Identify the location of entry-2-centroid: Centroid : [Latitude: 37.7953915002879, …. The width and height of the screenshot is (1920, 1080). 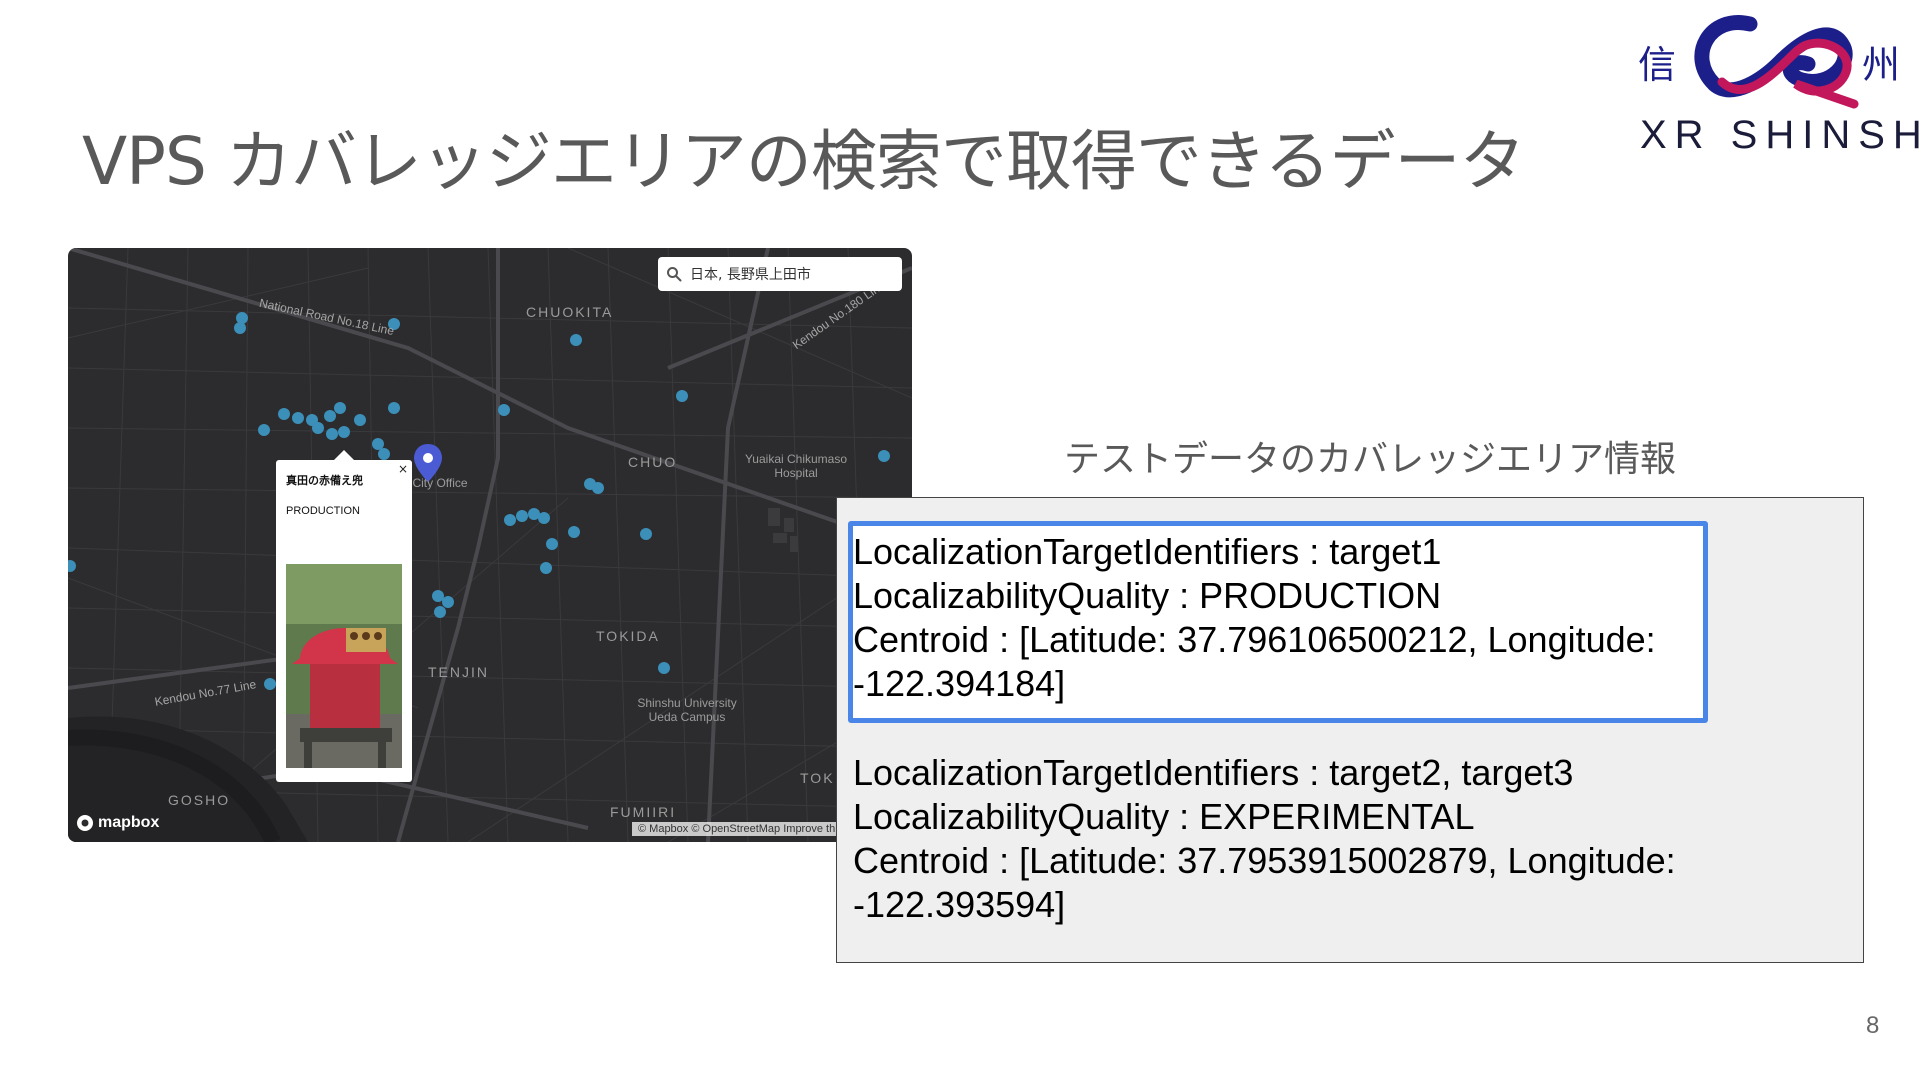
(1264, 860).